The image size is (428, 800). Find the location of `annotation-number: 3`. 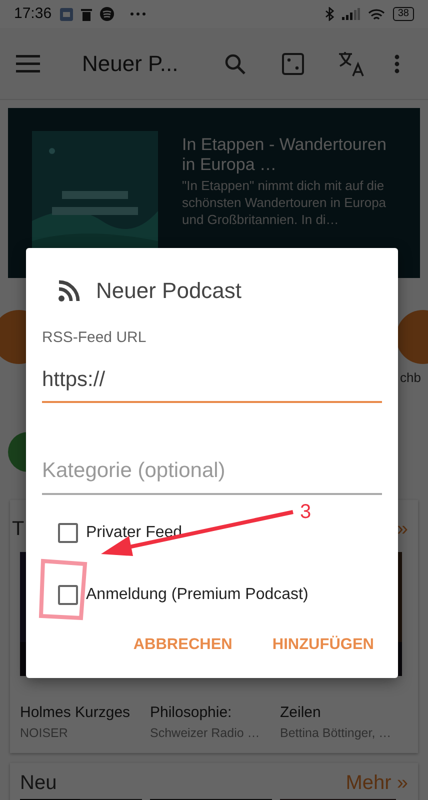

annotation-number: 3 is located at coordinates (306, 512).